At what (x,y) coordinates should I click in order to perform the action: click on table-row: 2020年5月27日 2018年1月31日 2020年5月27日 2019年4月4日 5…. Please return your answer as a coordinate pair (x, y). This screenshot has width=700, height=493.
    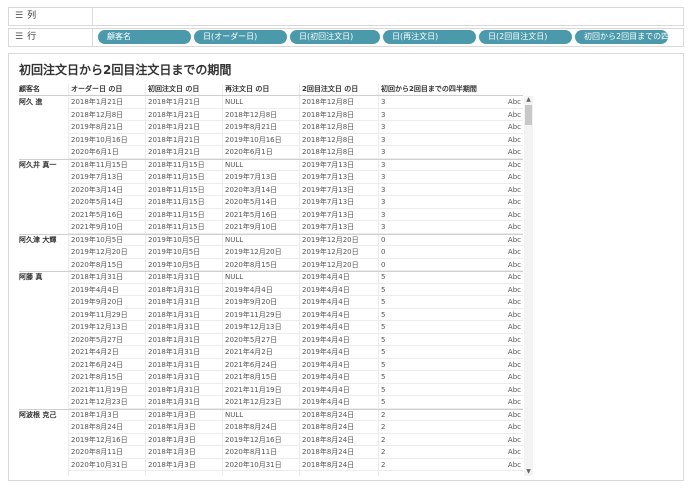
    Looking at the image, I should click on (271, 340).